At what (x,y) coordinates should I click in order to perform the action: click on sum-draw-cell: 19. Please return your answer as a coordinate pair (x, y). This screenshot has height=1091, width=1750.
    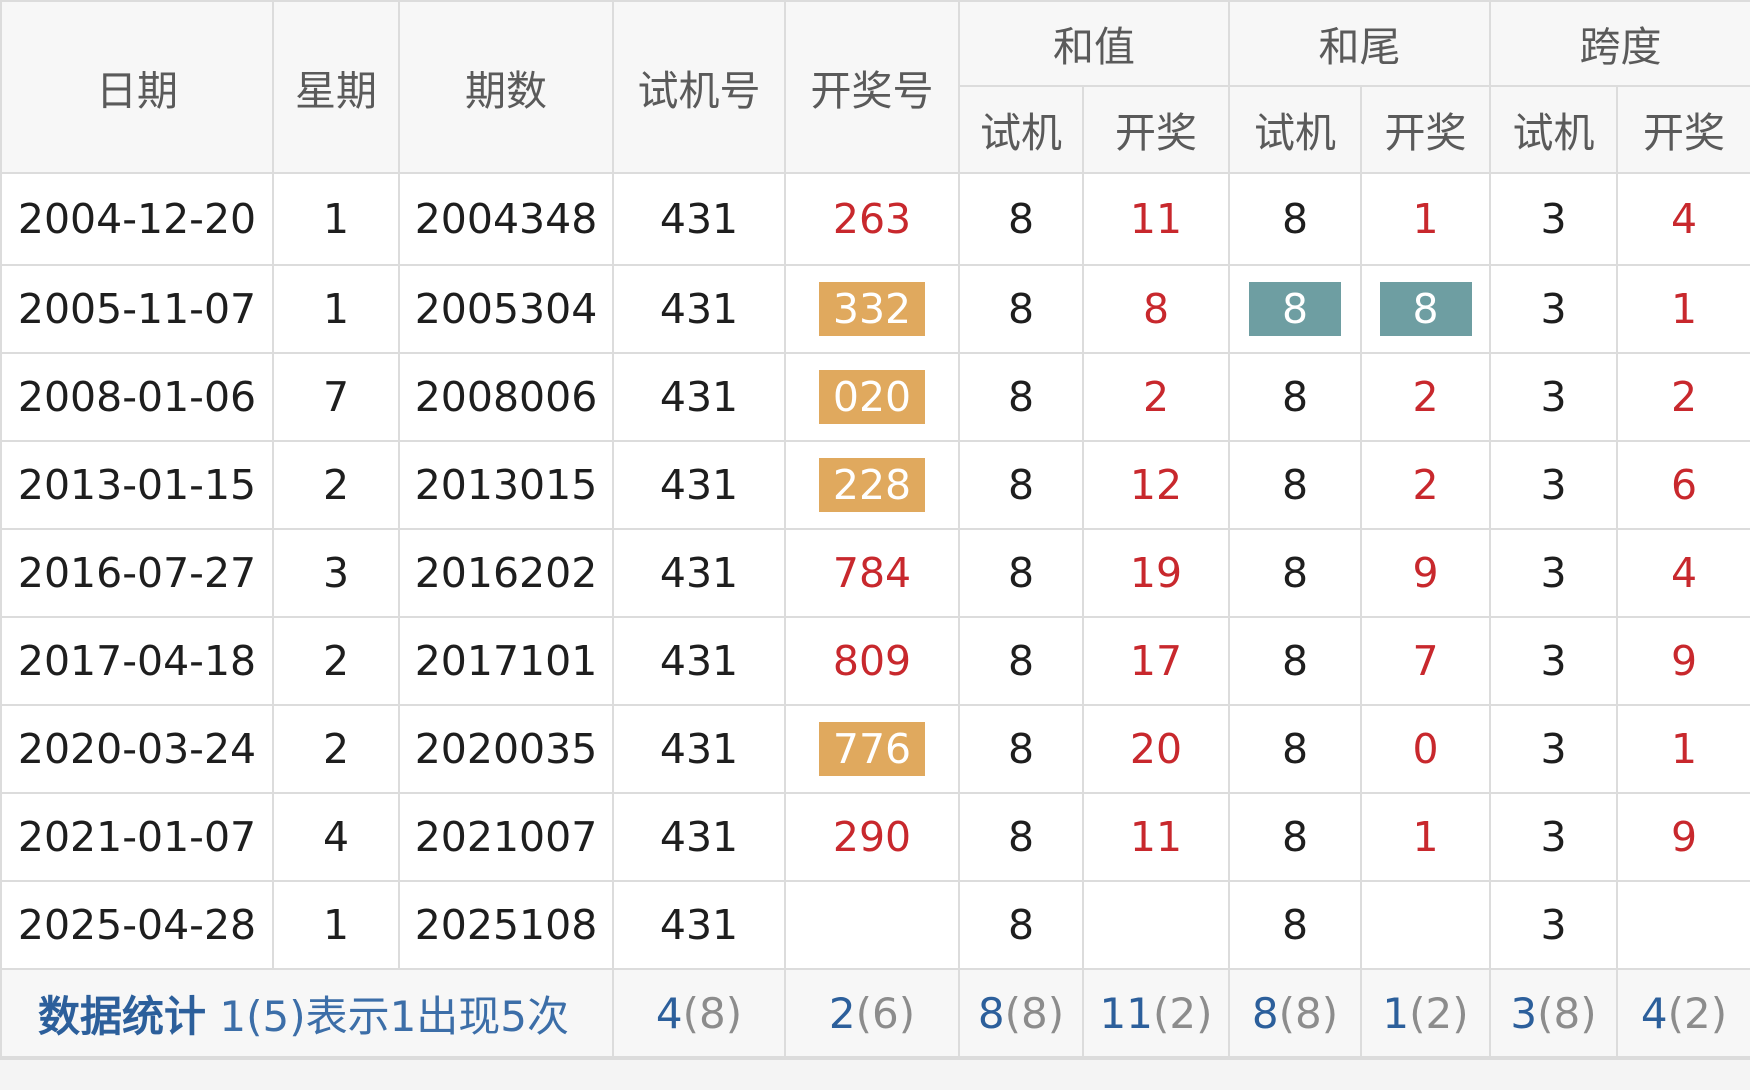
    Looking at the image, I should click on (1156, 573).